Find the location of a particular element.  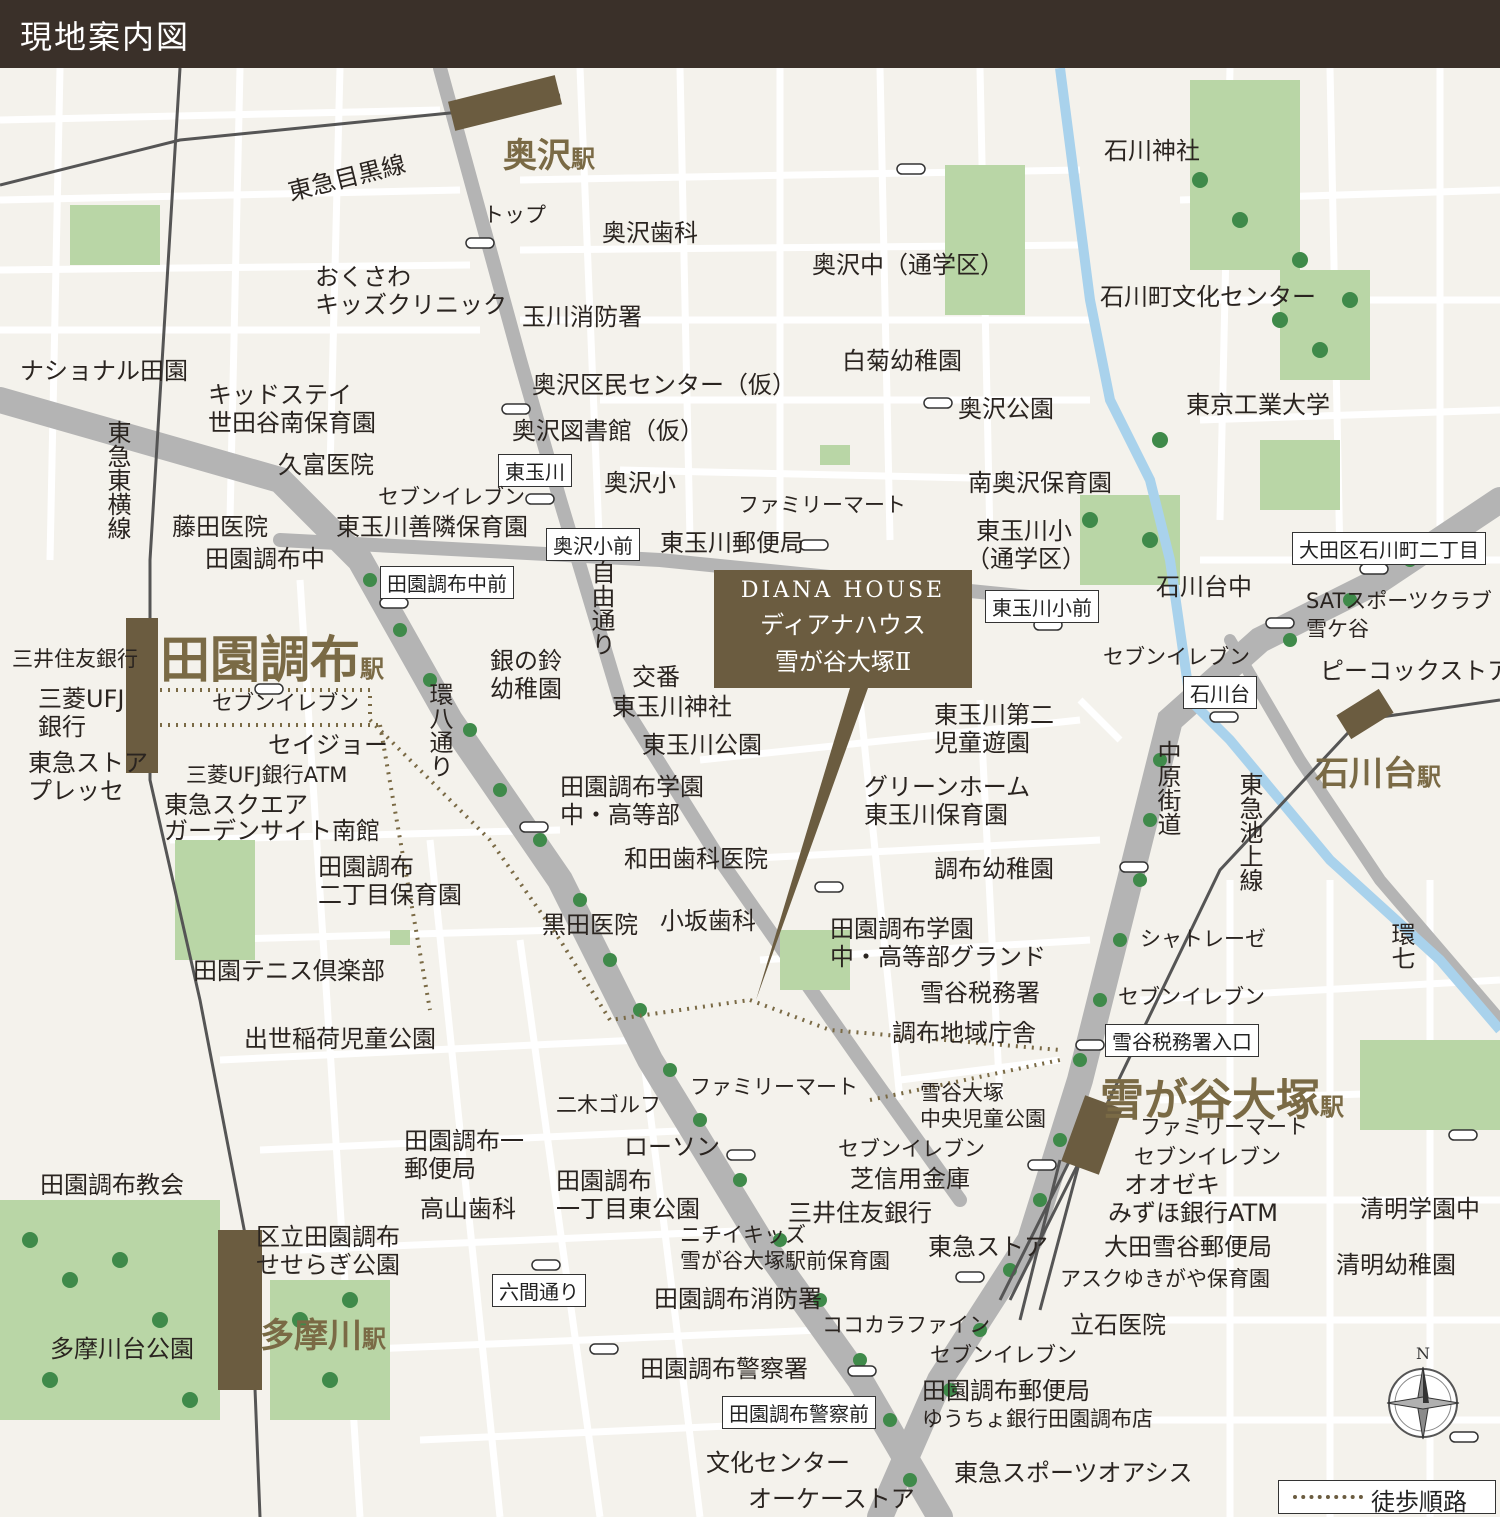

label-denen-2chome-1: 田園調布 is located at coordinates (366, 867).